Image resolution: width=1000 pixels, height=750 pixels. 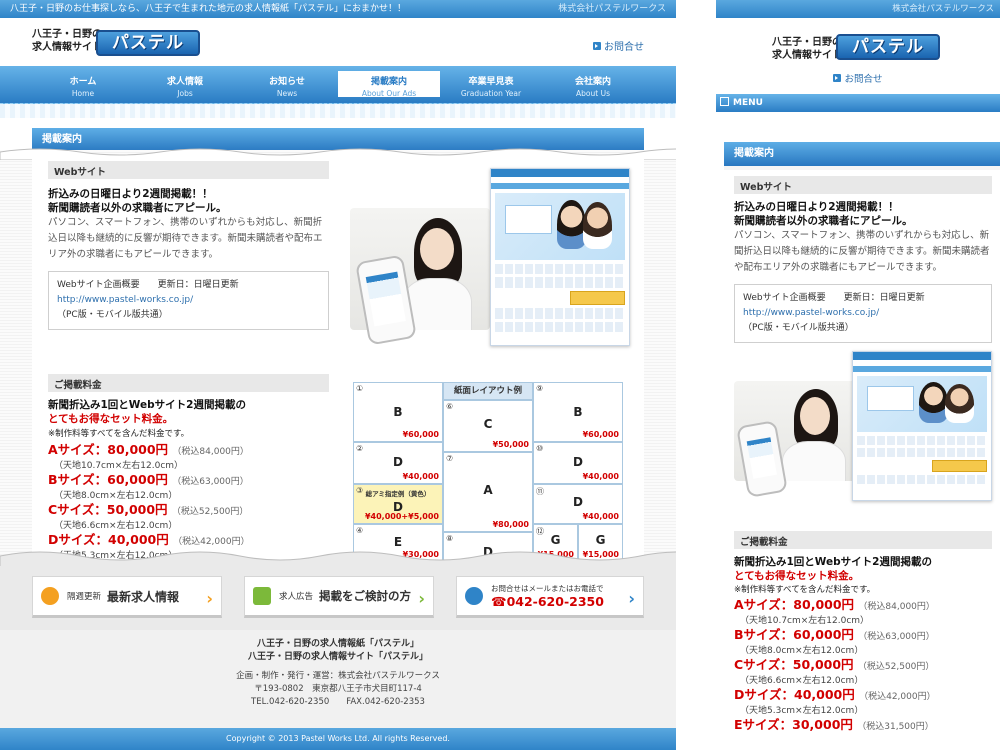 I want to click on cell-num: ⑦, so click(x=450, y=458).